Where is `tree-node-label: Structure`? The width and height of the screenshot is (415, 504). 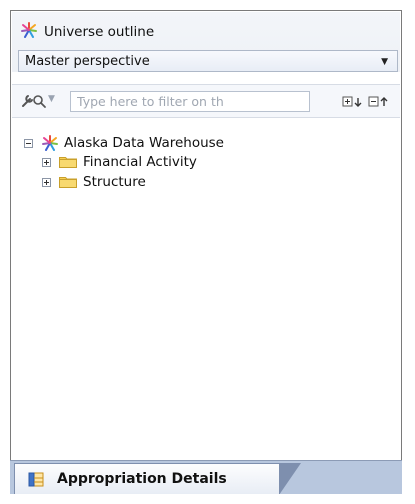 tree-node-label: Structure is located at coordinates (114, 182).